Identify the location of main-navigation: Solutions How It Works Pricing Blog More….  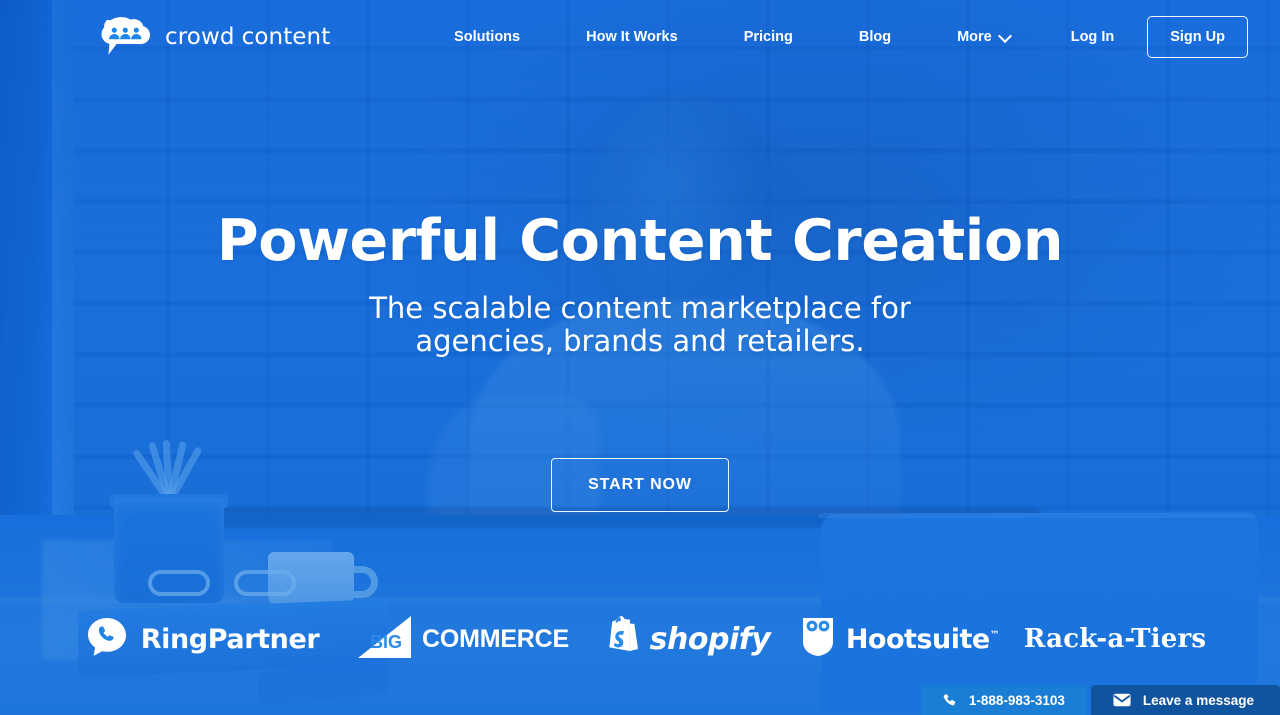
(851, 37).